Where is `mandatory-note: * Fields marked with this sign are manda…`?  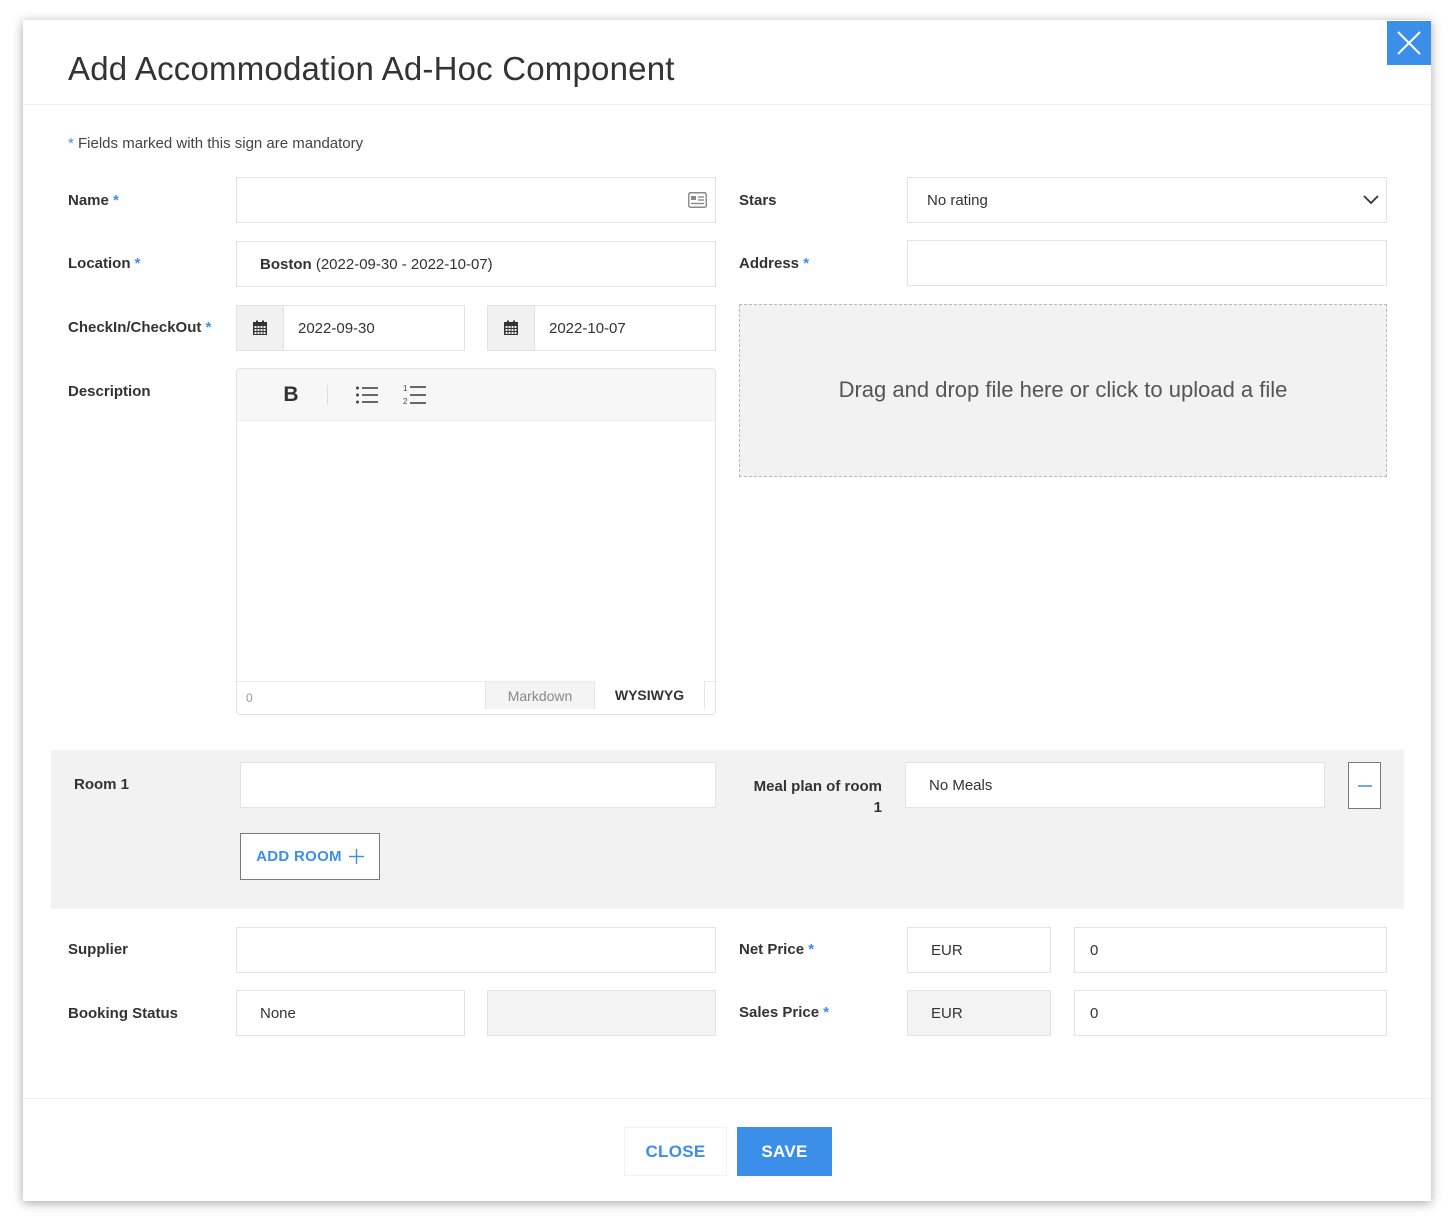
mandatory-note: * Fields marked with this sign are manda… is located at coordinates (215, 143).